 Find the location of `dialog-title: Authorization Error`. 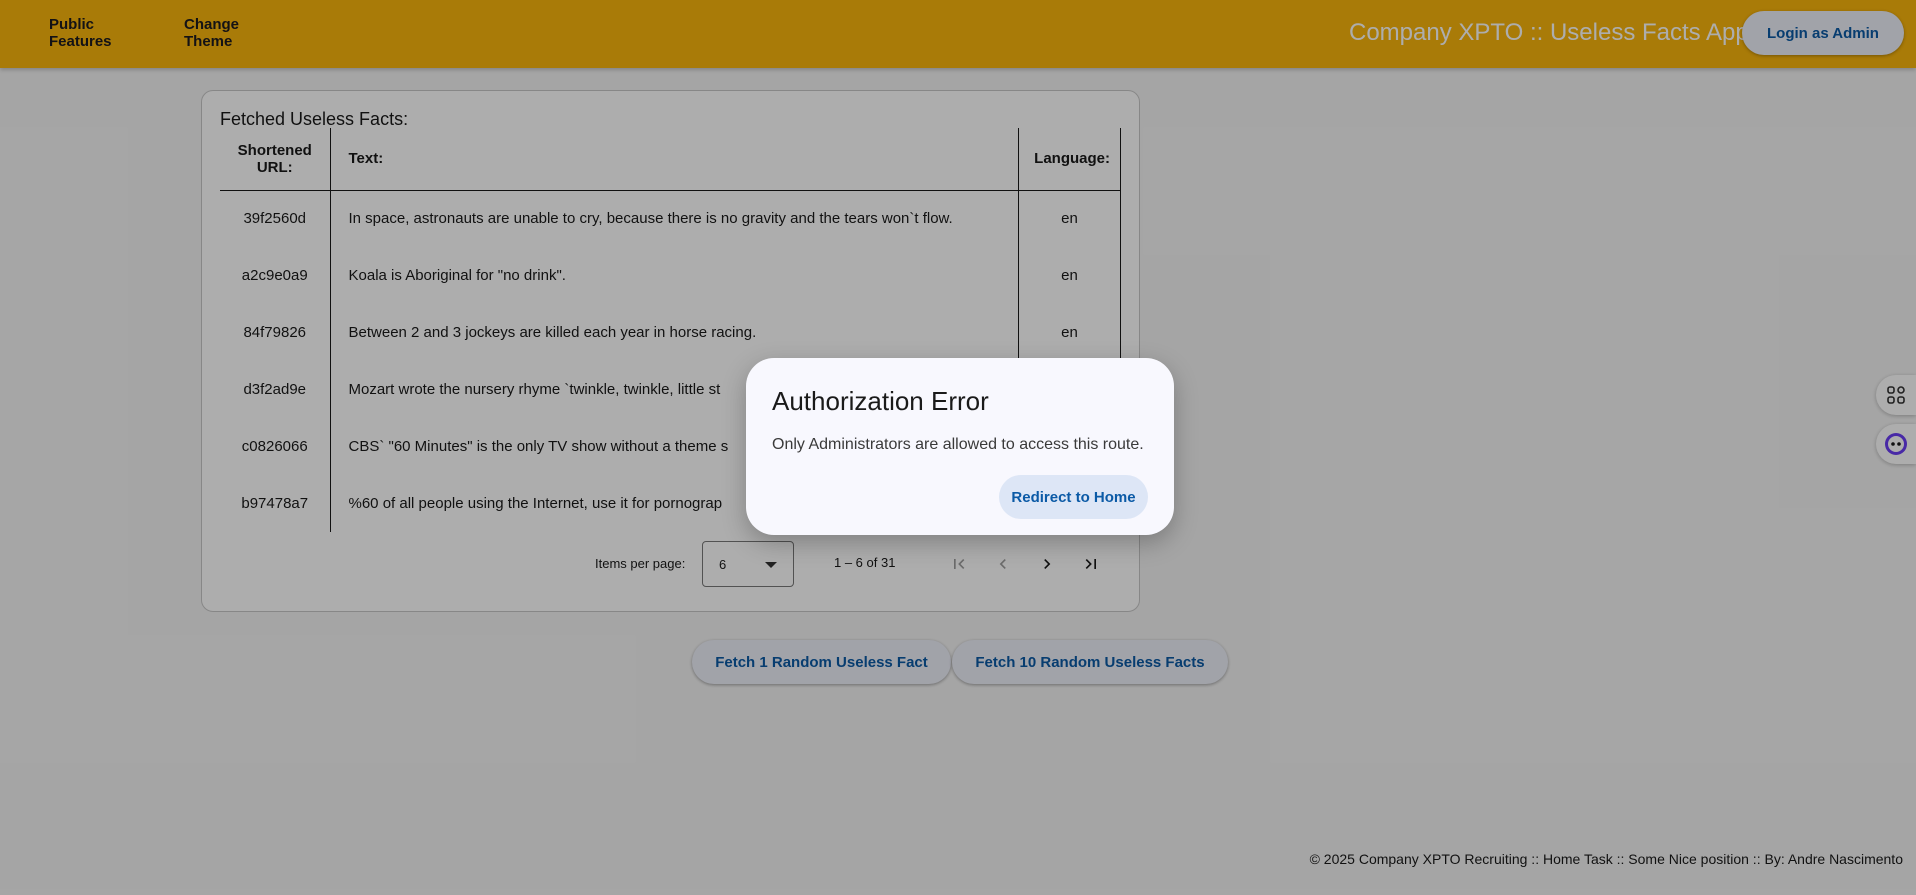

dialog-title: Authorization Error is located at coordinates (880, 401).